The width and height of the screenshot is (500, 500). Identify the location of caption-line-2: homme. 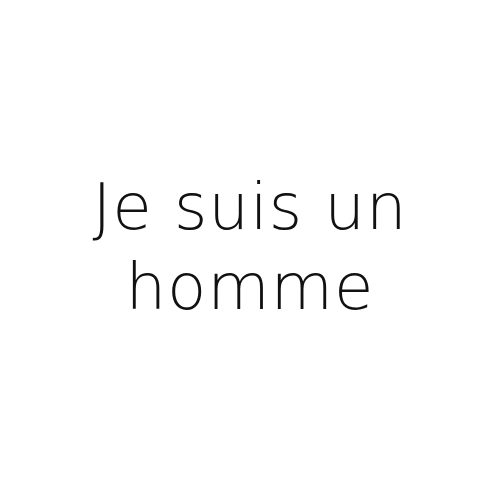
(250, 288).